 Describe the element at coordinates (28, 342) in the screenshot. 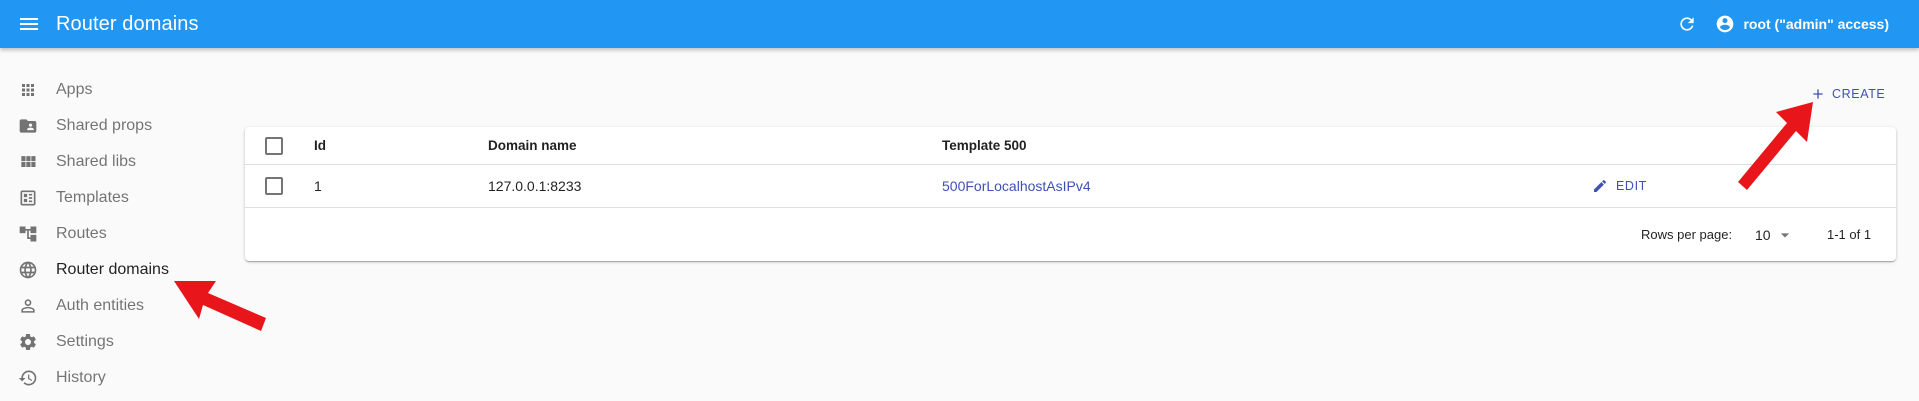

I see `gear-icon` at that location.